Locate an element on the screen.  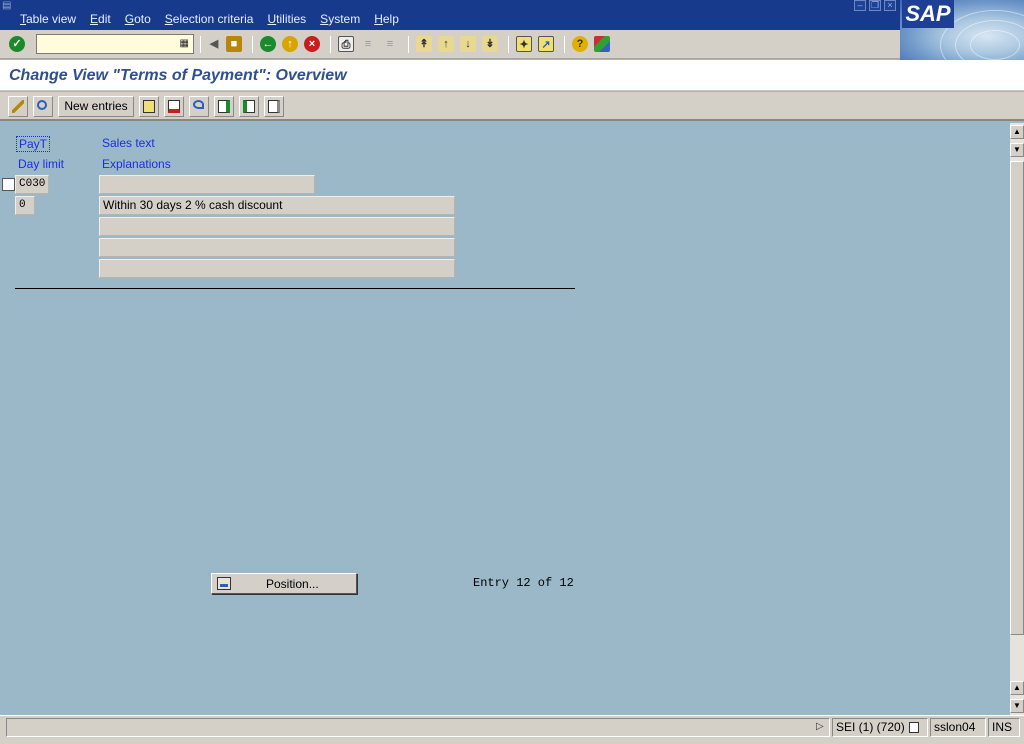
next-page-icon: ↓ is located at coordinates (468, 44).